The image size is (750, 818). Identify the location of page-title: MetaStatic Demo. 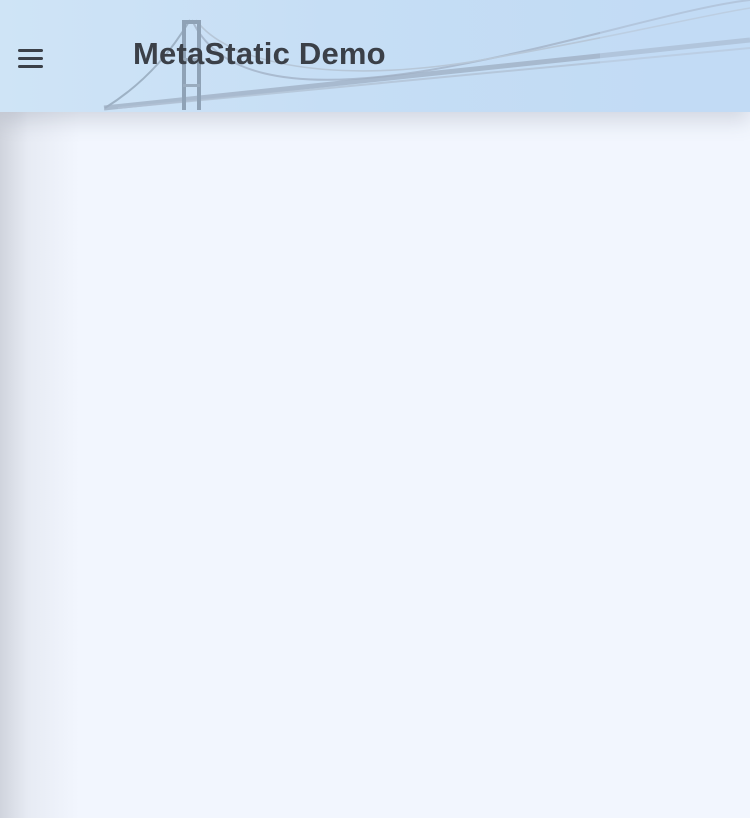
(259, 53).